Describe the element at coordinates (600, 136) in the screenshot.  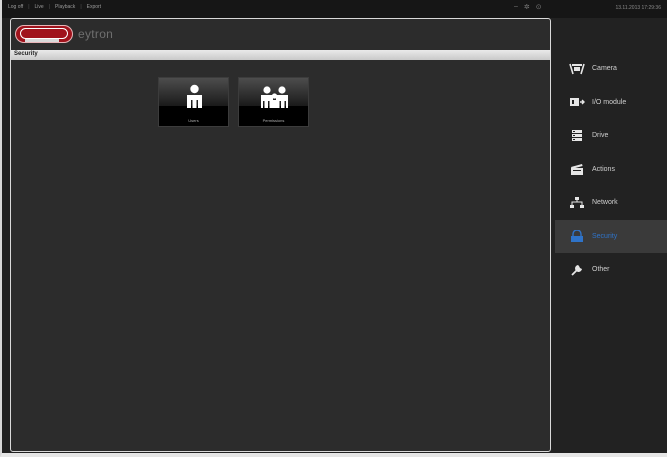
I see `sidebar-item-label: Drive` at that location.